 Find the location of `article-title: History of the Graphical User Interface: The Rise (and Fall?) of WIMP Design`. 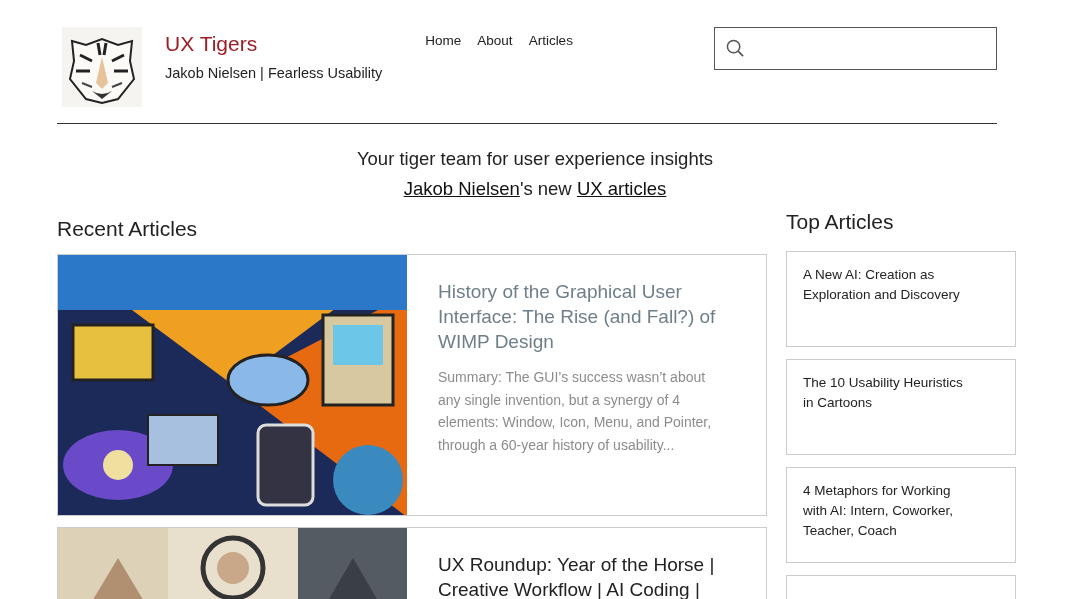

article-title: History of the Graphical User Interface: The Rise (and Fall?) of WIMP Design is located at coordinates (582, 316).